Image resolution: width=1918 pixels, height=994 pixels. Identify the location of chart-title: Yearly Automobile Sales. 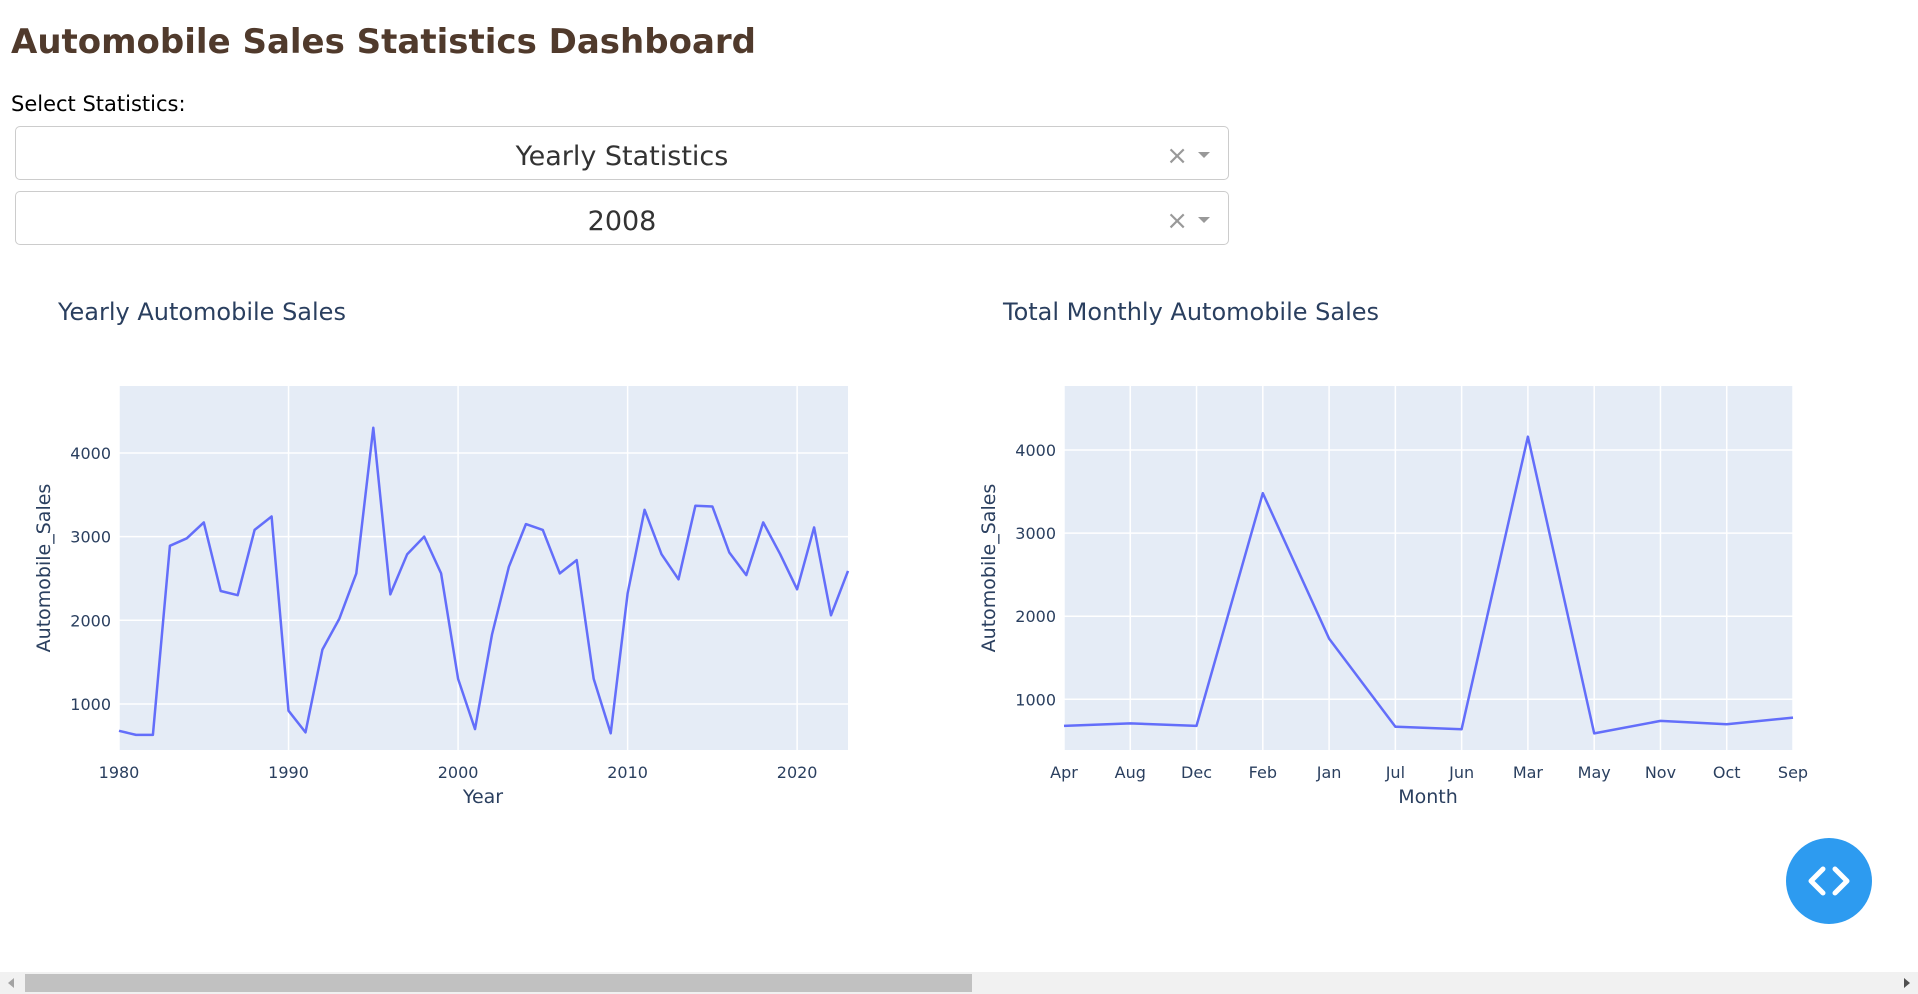
(201, 312).